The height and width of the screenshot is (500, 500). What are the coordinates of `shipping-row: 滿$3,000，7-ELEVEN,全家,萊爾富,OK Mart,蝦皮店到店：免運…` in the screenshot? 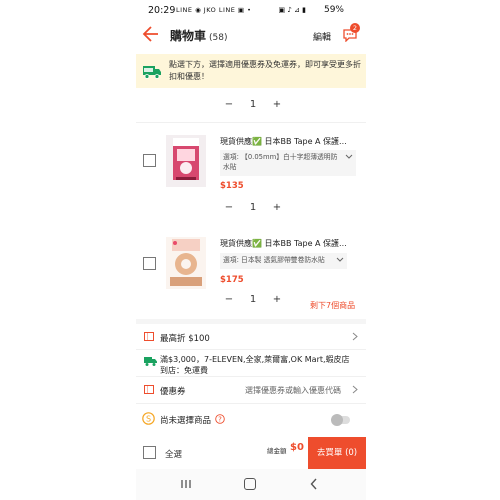 It's located at (251, 364).